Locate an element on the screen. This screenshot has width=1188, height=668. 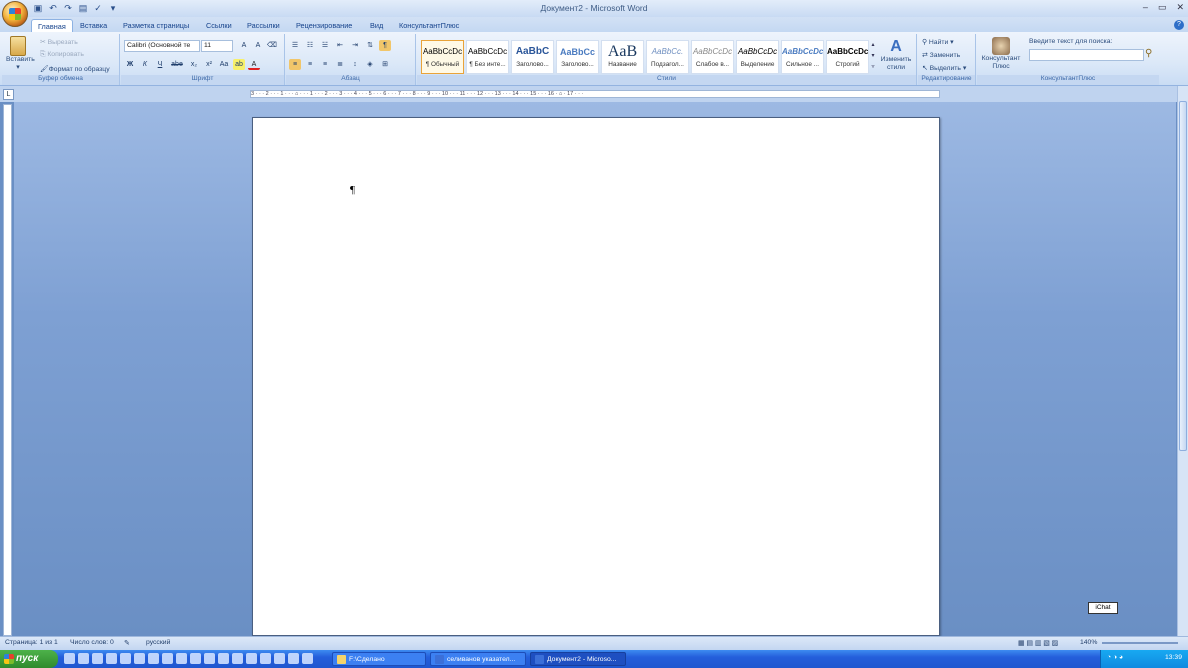
start-button: пуск is located at coordinates (29, 659).